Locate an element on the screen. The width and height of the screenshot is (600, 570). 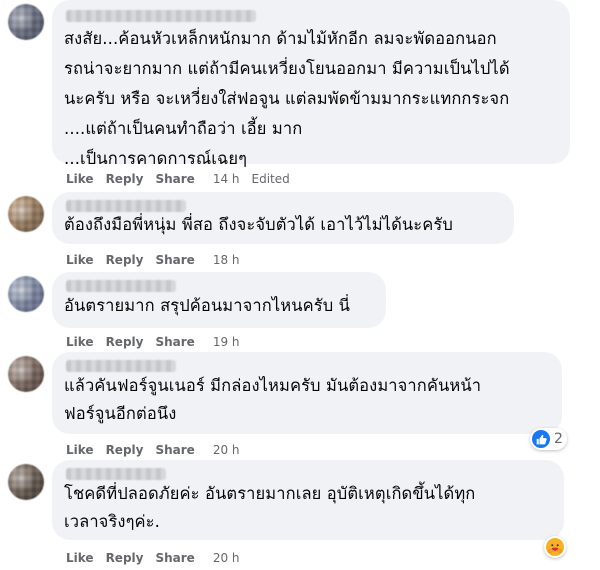
reaction-summary: 2 is located at coordinates (548, 439).